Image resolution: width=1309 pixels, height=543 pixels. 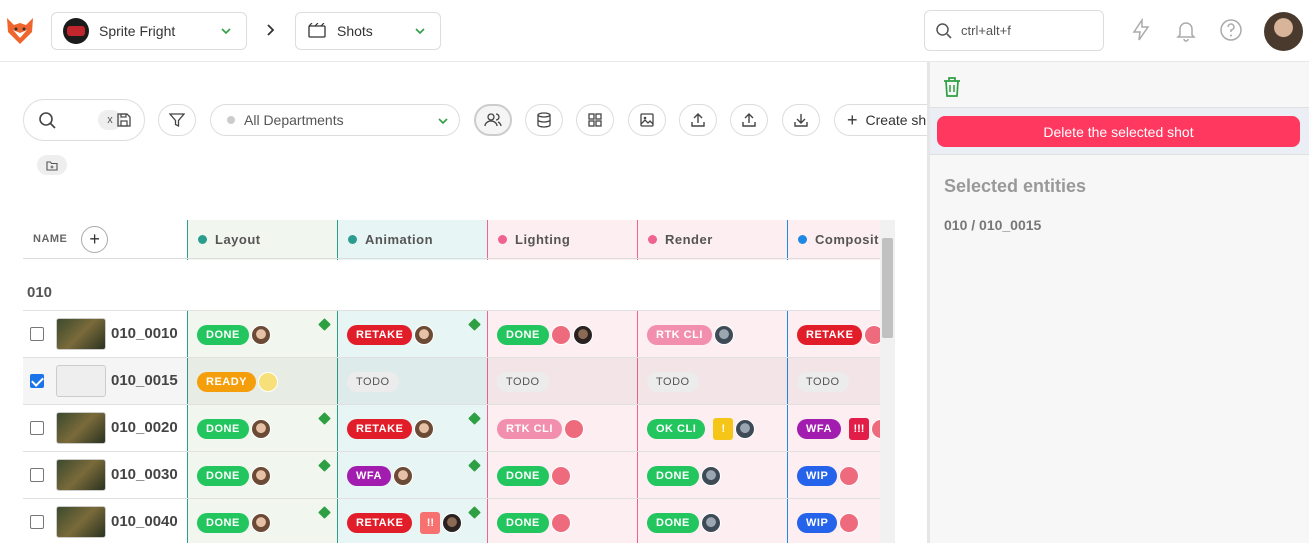 I want to click on table-row: 010_0015 READY TODO TODO TODO TODO, so click(x=451, y=380).